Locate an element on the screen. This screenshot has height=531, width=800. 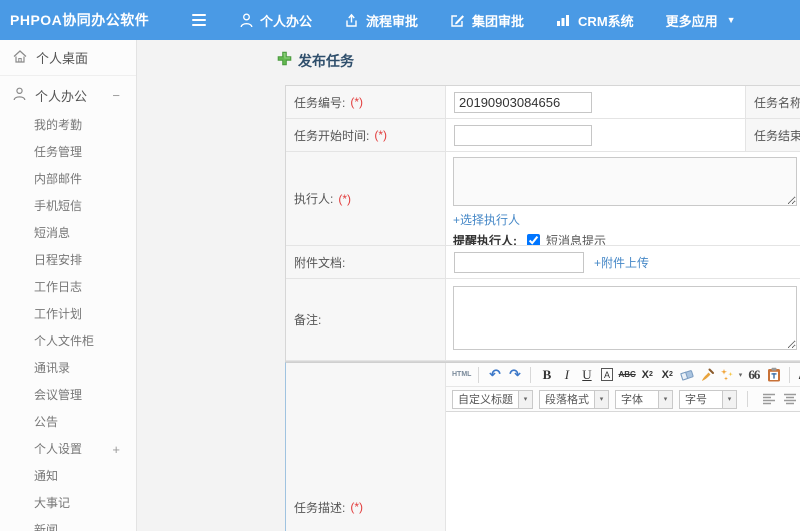
sidebar-item-meeting: 会议管理 is located at coordinates (68, 395).